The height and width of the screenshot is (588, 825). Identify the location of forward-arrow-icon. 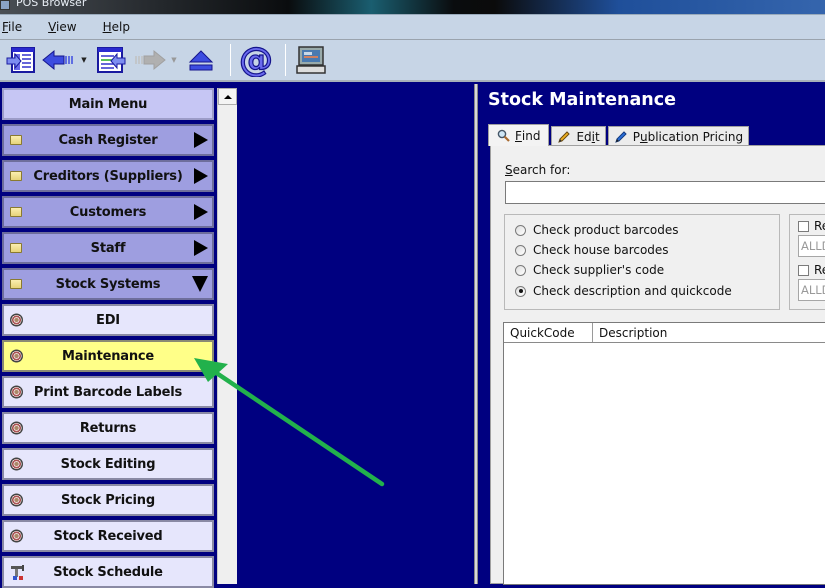
(150, 60).